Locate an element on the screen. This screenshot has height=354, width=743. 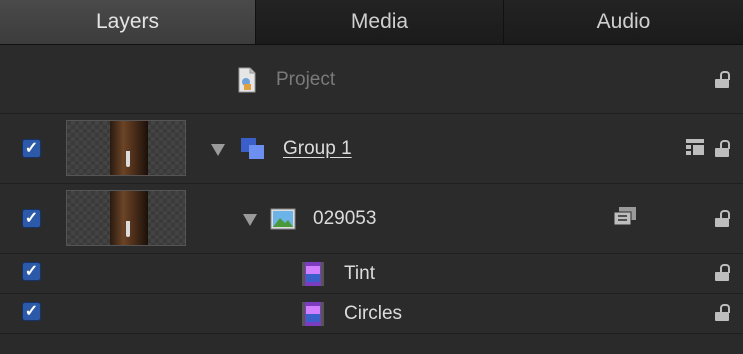
filter-stack-icon is located at coordinates (625, 216).